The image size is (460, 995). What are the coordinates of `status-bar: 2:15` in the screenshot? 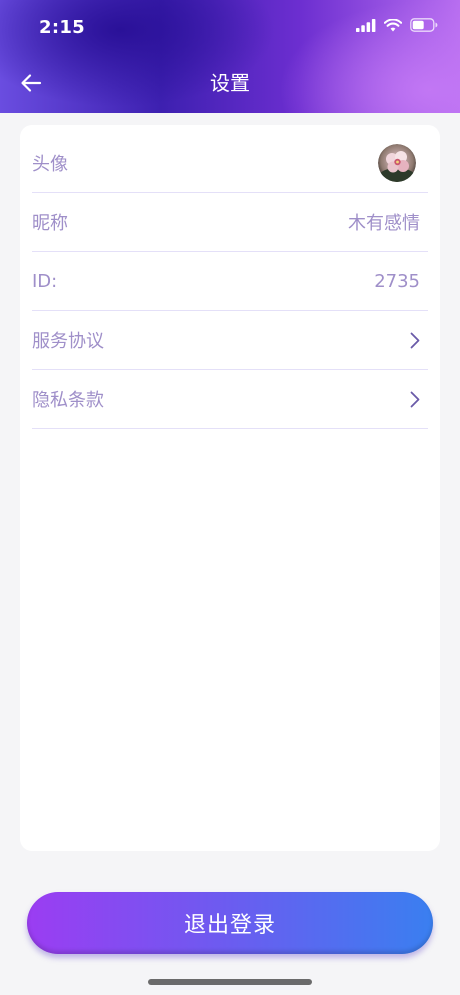 It's located at (230, 28).